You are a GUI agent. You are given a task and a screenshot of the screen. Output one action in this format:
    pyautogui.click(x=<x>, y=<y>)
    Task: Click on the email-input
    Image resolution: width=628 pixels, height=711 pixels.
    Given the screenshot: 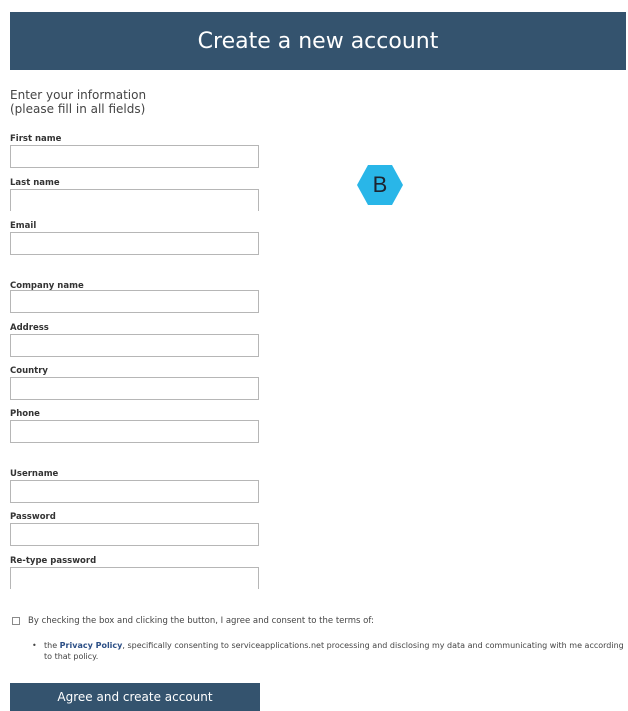 What is the action you would take?
    pyautogui.click(x=134, y=243)
    